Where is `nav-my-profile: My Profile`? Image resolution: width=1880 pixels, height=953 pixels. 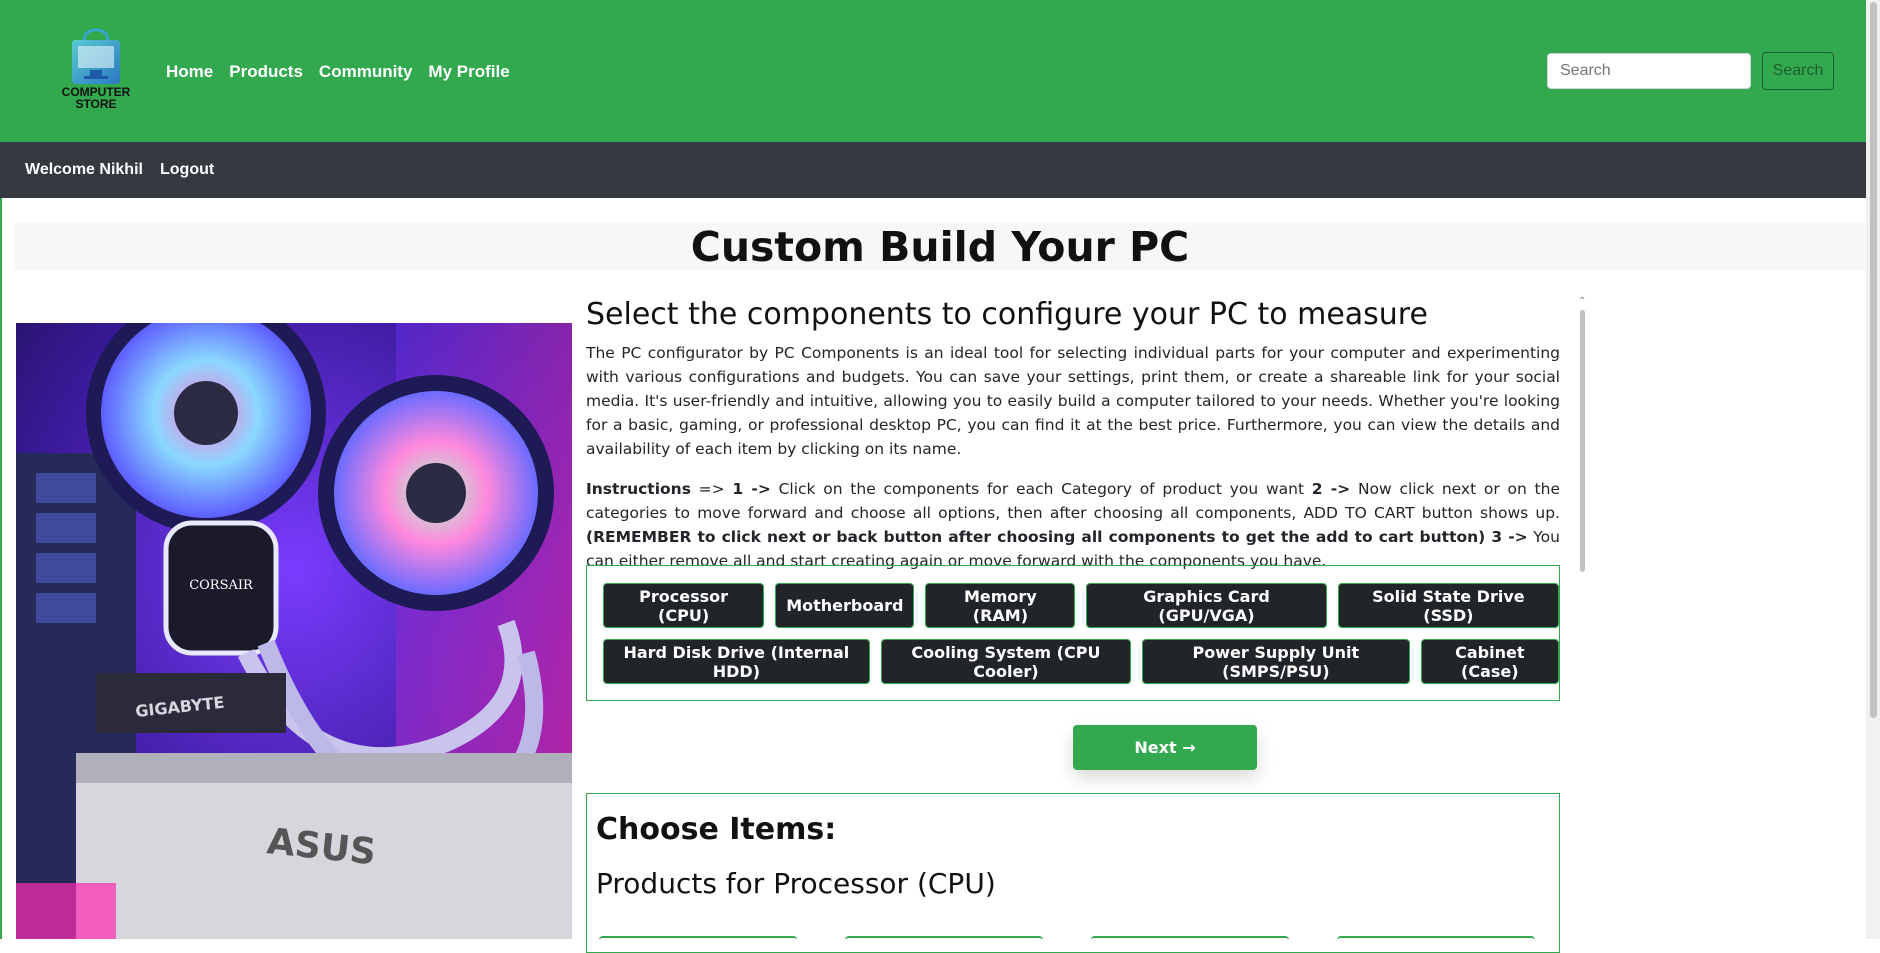 nav-my-profile: My Profile is located at coordinates (468, 72).